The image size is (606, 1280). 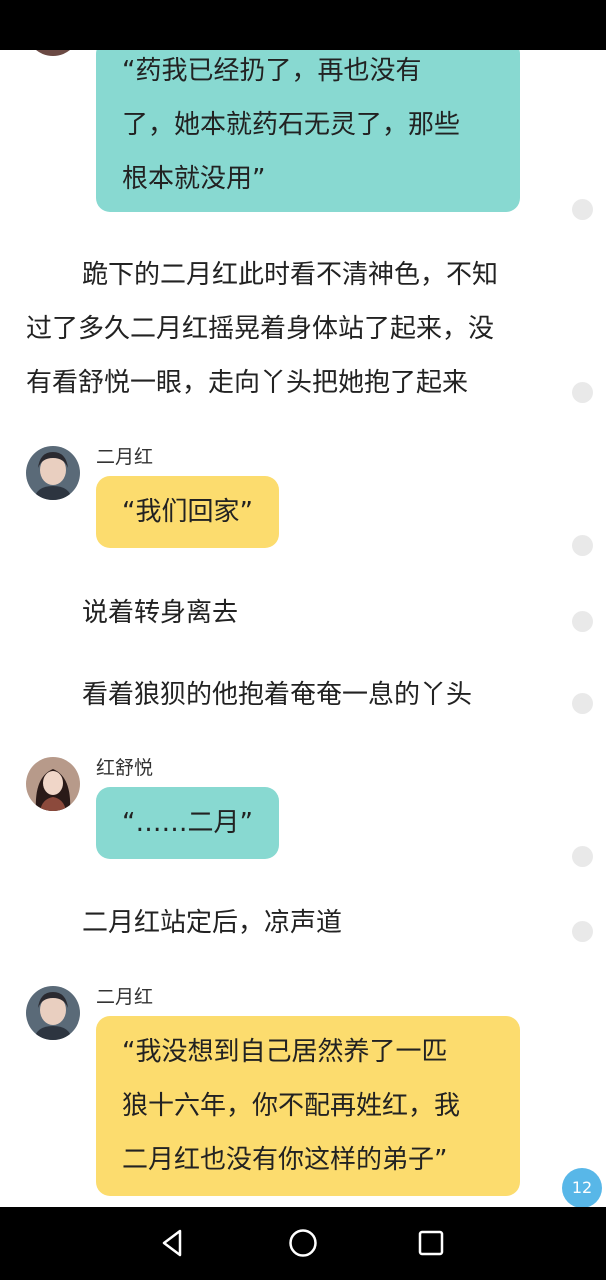 I want to click on narration-line: 有看舒悦一眼，走向丫头把她抱了起来, so click(x=247, y=383).